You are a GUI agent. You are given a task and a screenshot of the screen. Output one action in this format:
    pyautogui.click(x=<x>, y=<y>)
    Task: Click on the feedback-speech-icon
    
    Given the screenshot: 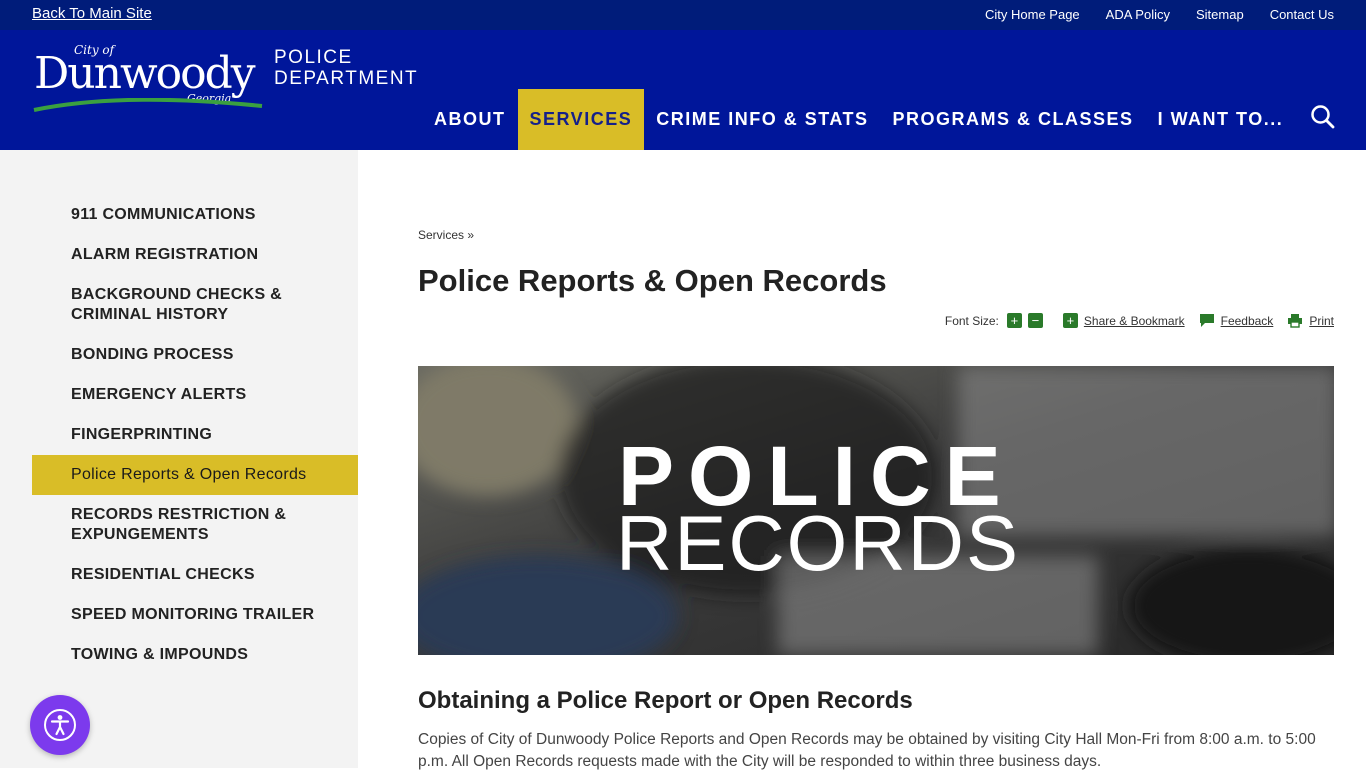 What is the action you would take?
    pyautogui.click(x=1206, y=320)
    